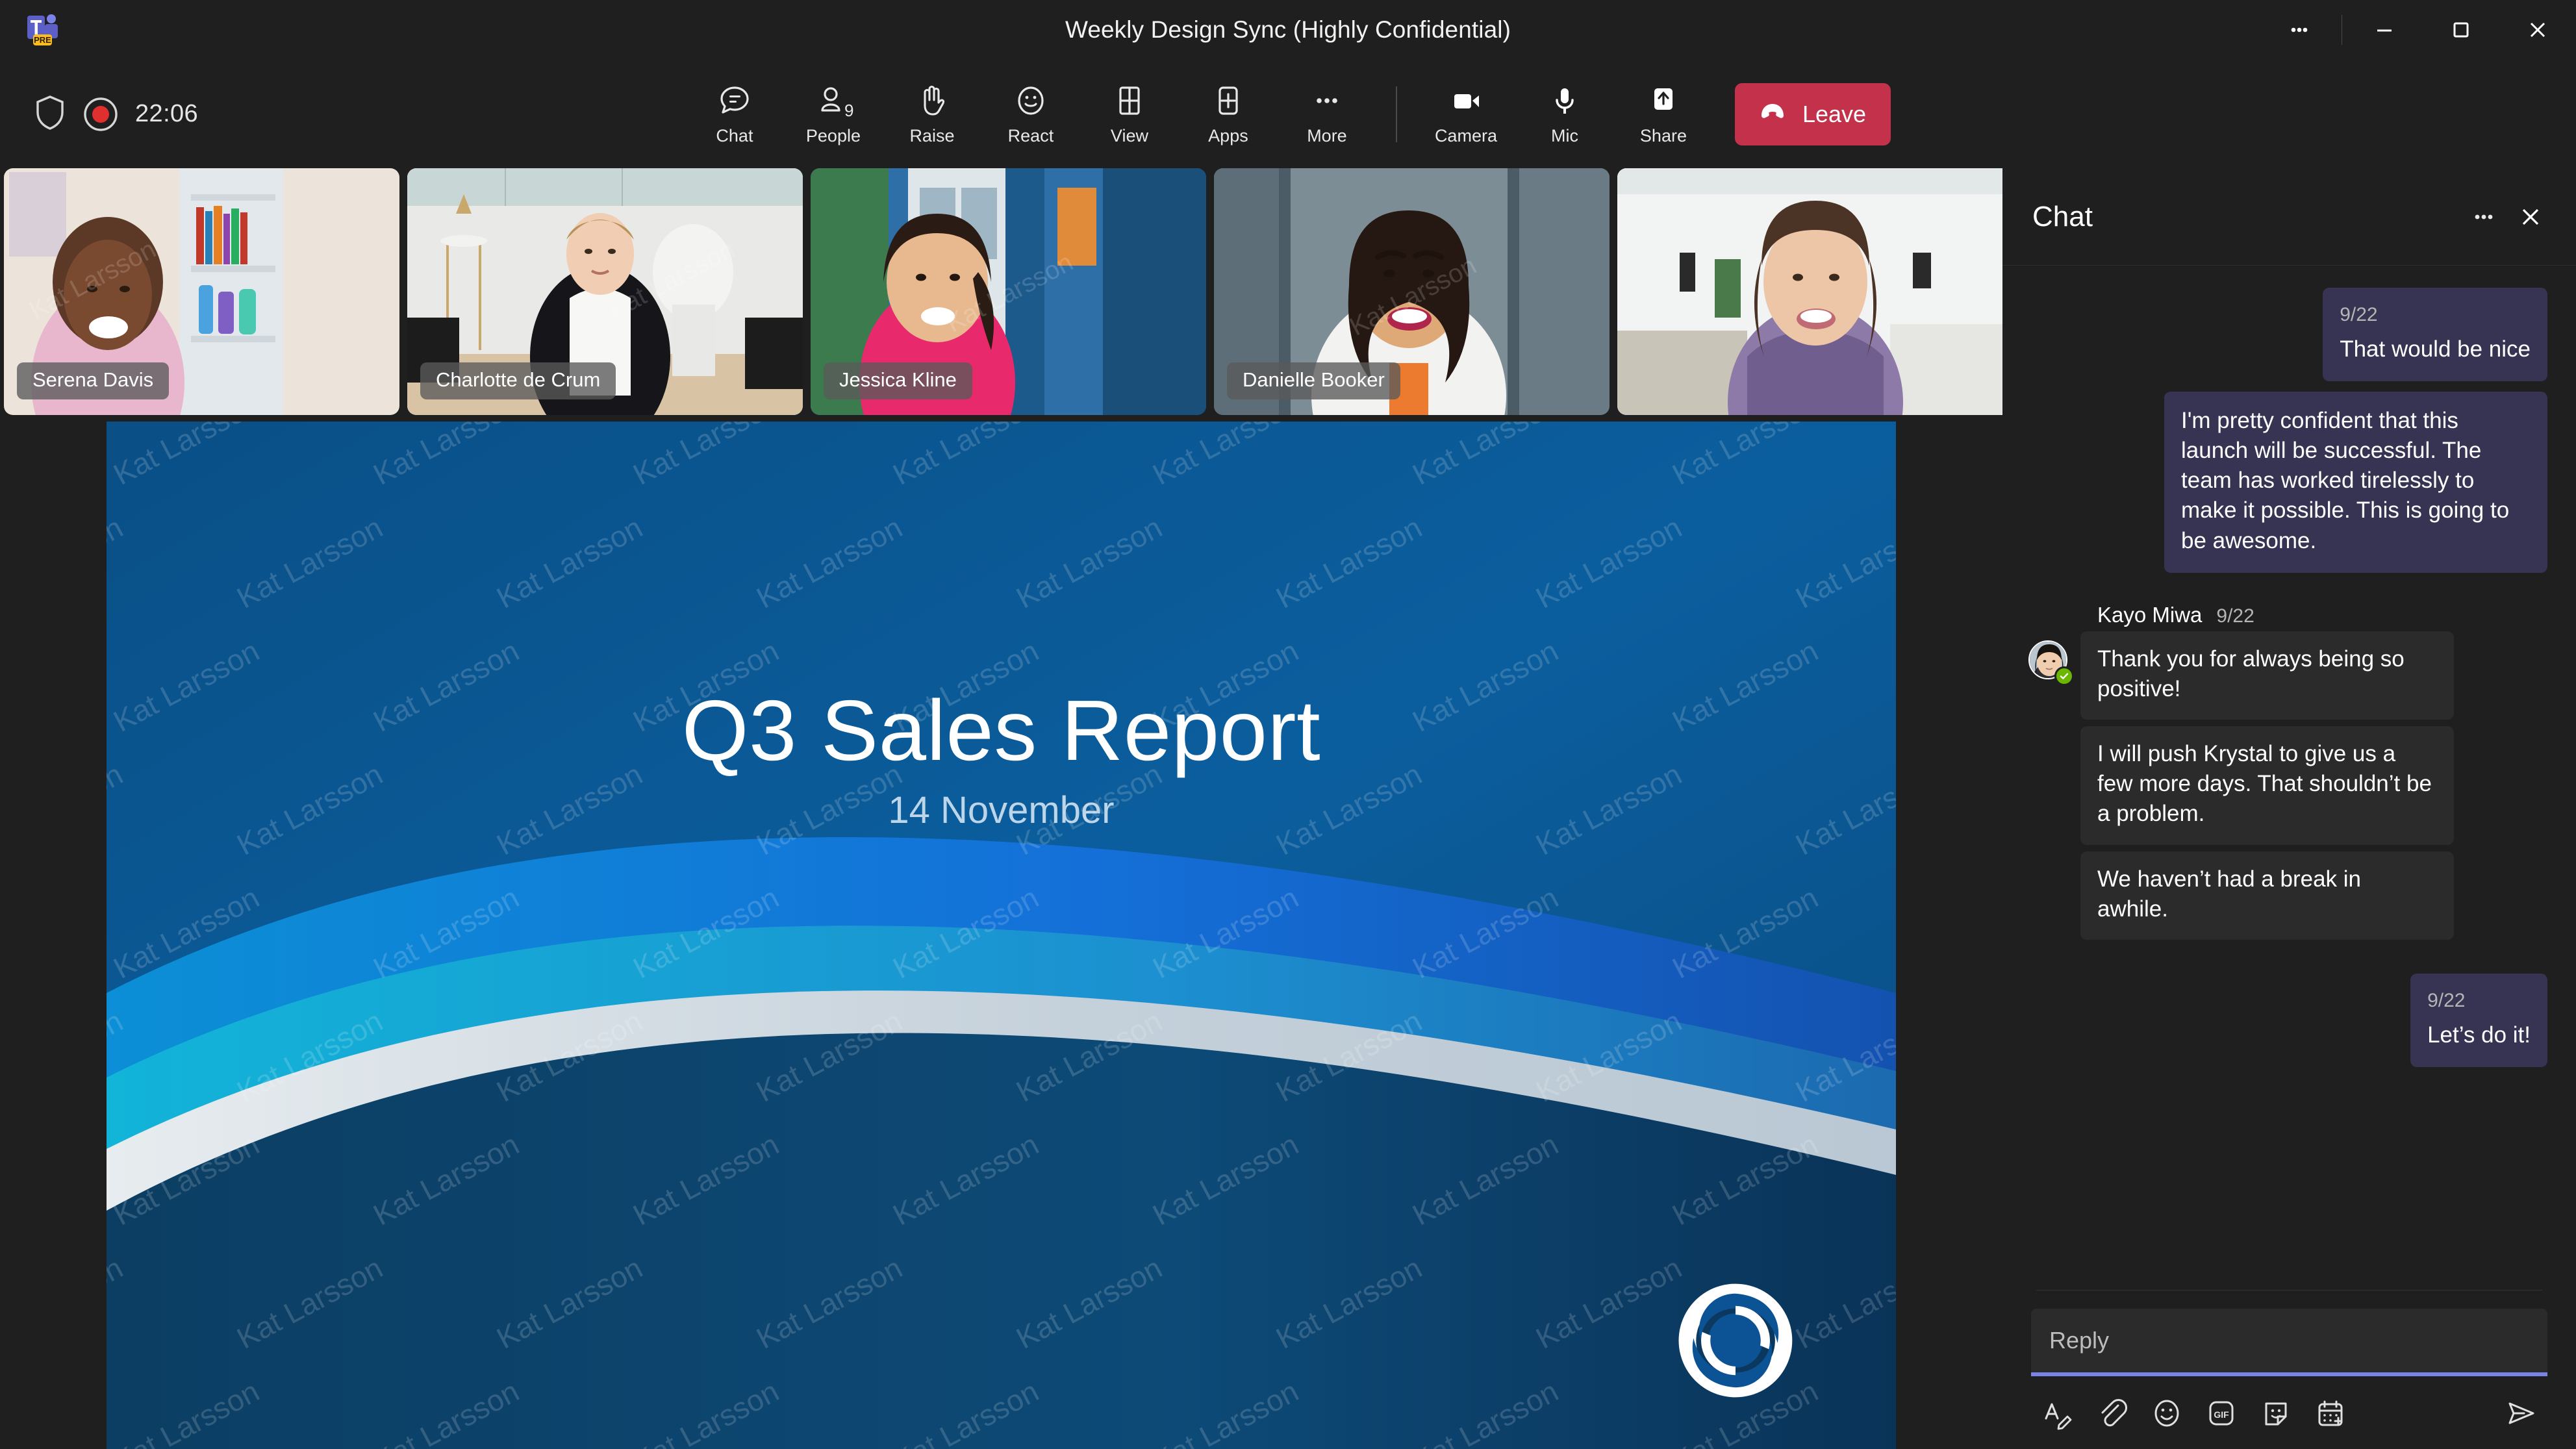  Describe the element at coordinates (94, 381) in the screenshot. I see `participant-name-label: Serena Davis` at that location.